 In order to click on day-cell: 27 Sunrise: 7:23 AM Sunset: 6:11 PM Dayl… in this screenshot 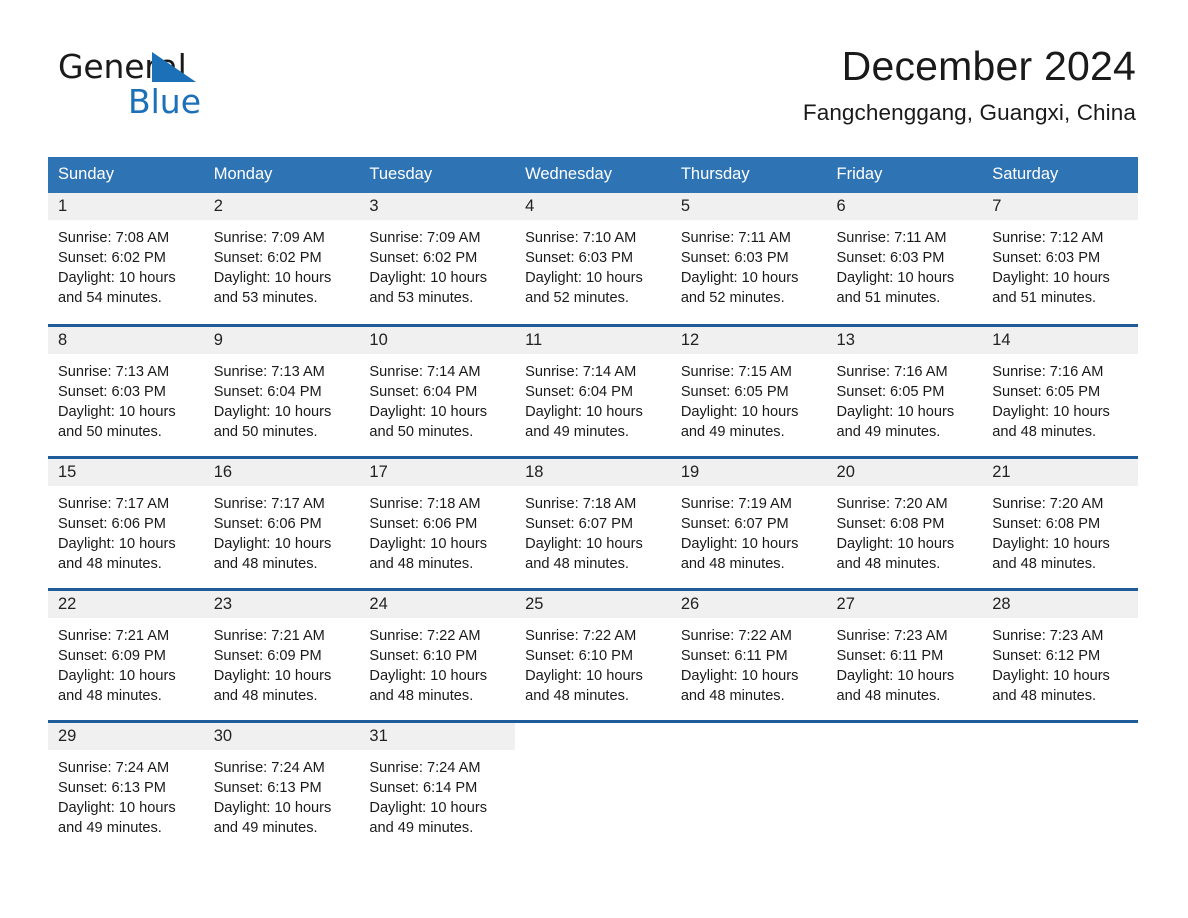, I will do `click(904, 654)`.